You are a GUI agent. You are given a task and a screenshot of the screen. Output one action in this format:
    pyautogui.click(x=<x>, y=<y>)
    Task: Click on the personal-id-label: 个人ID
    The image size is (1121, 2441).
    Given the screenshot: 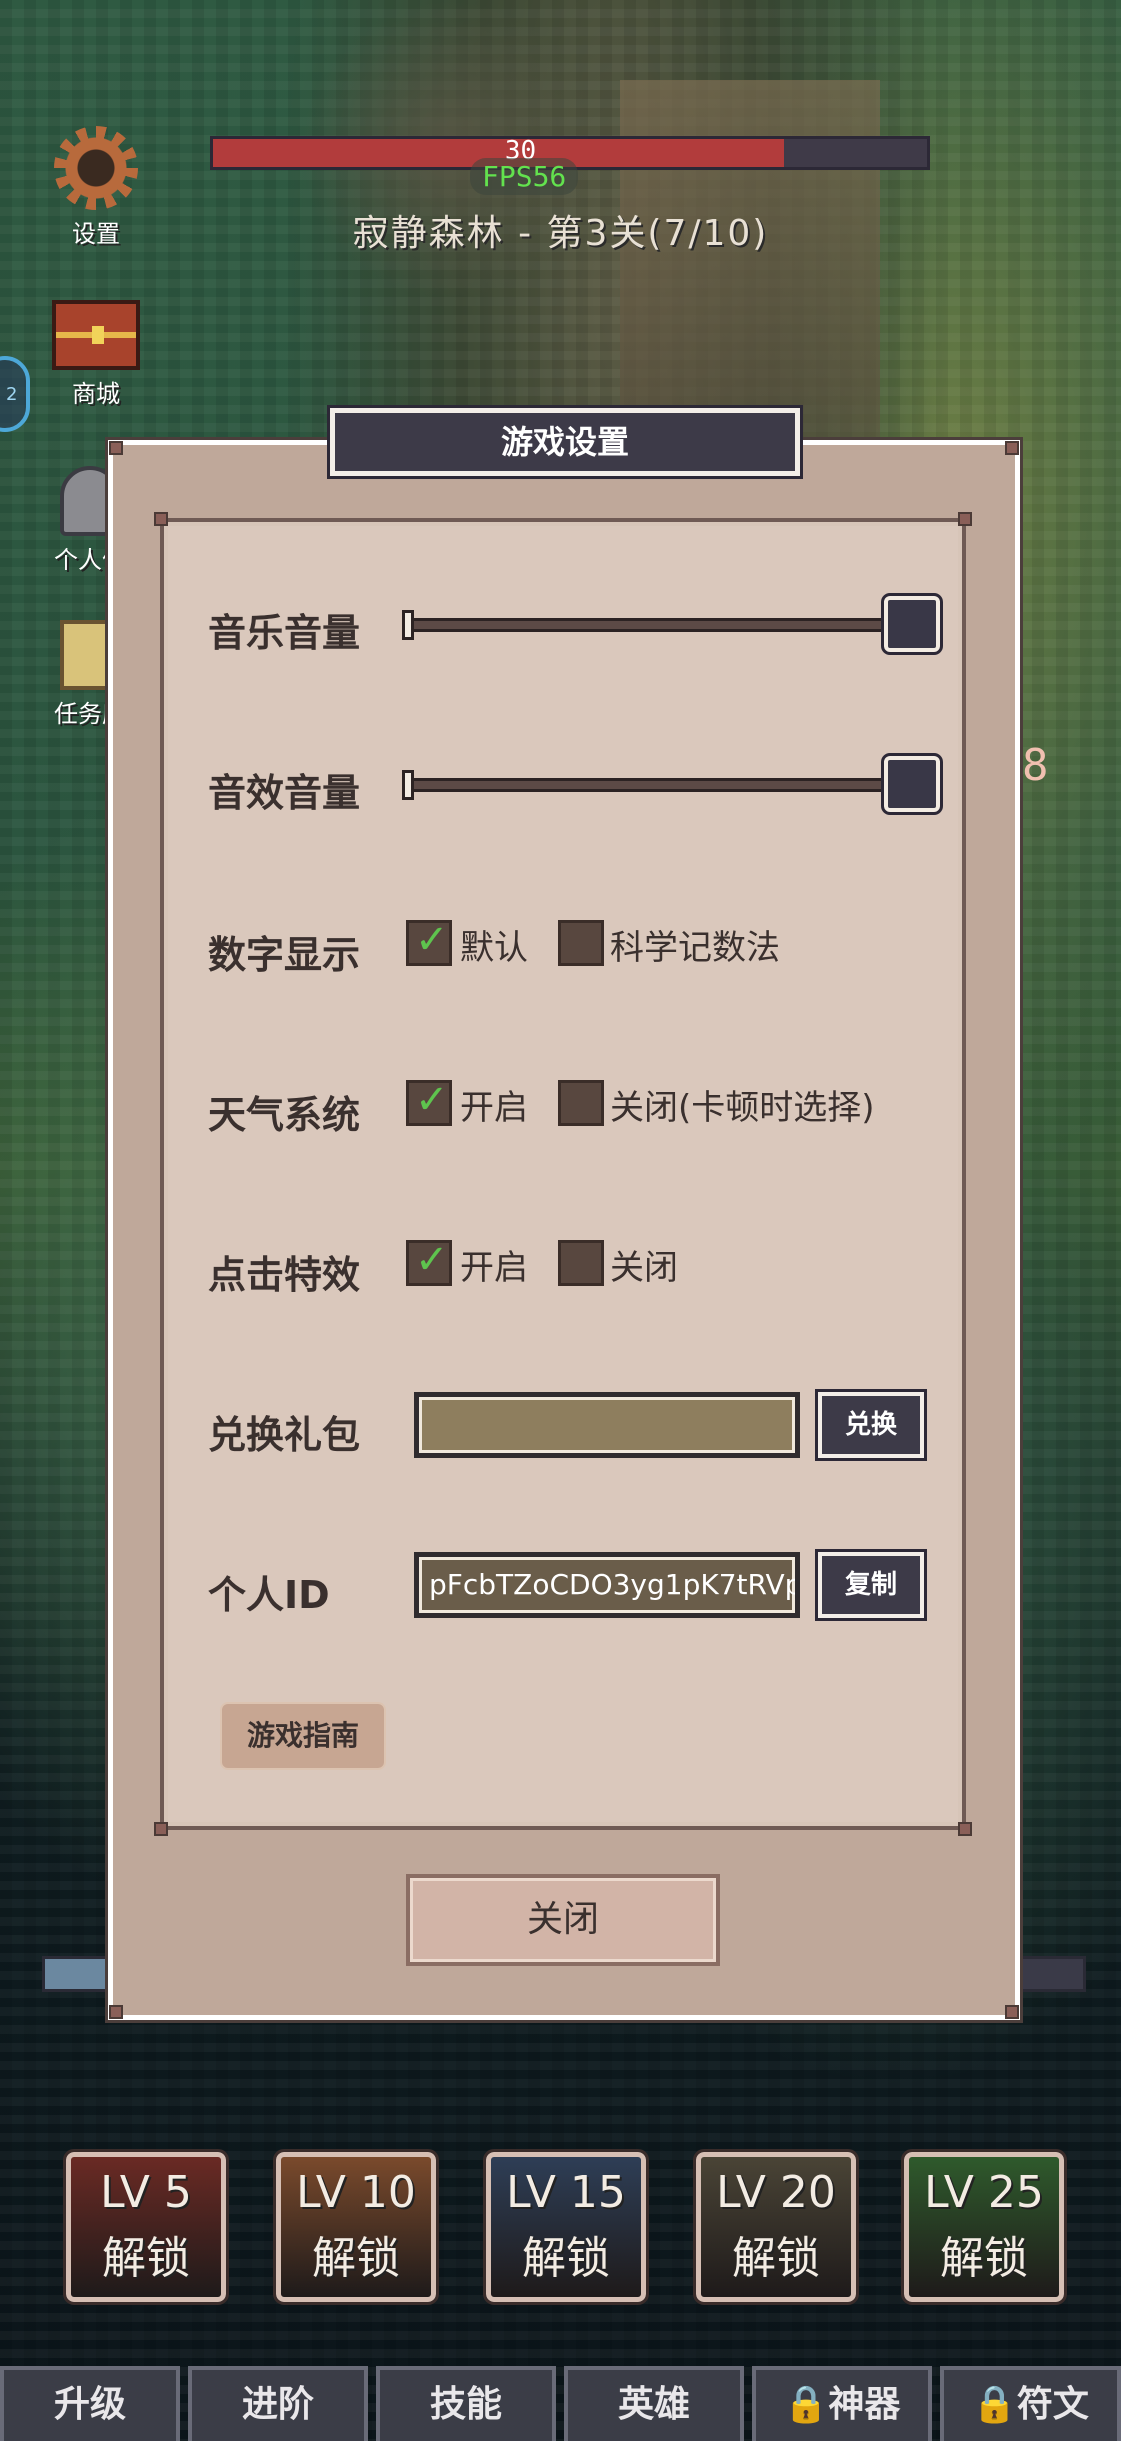 What is the action you would take?
    pyautogui.click(x=269, y=1595)
    